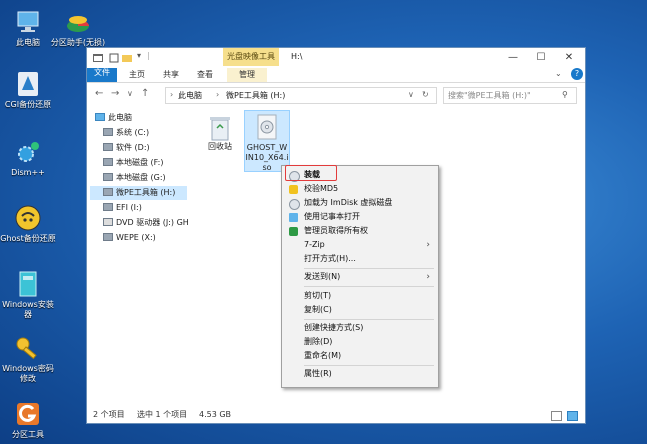 The height and width of the screenshot is (444, 647). I want to click on minimize-button: —, so click(513, 58).